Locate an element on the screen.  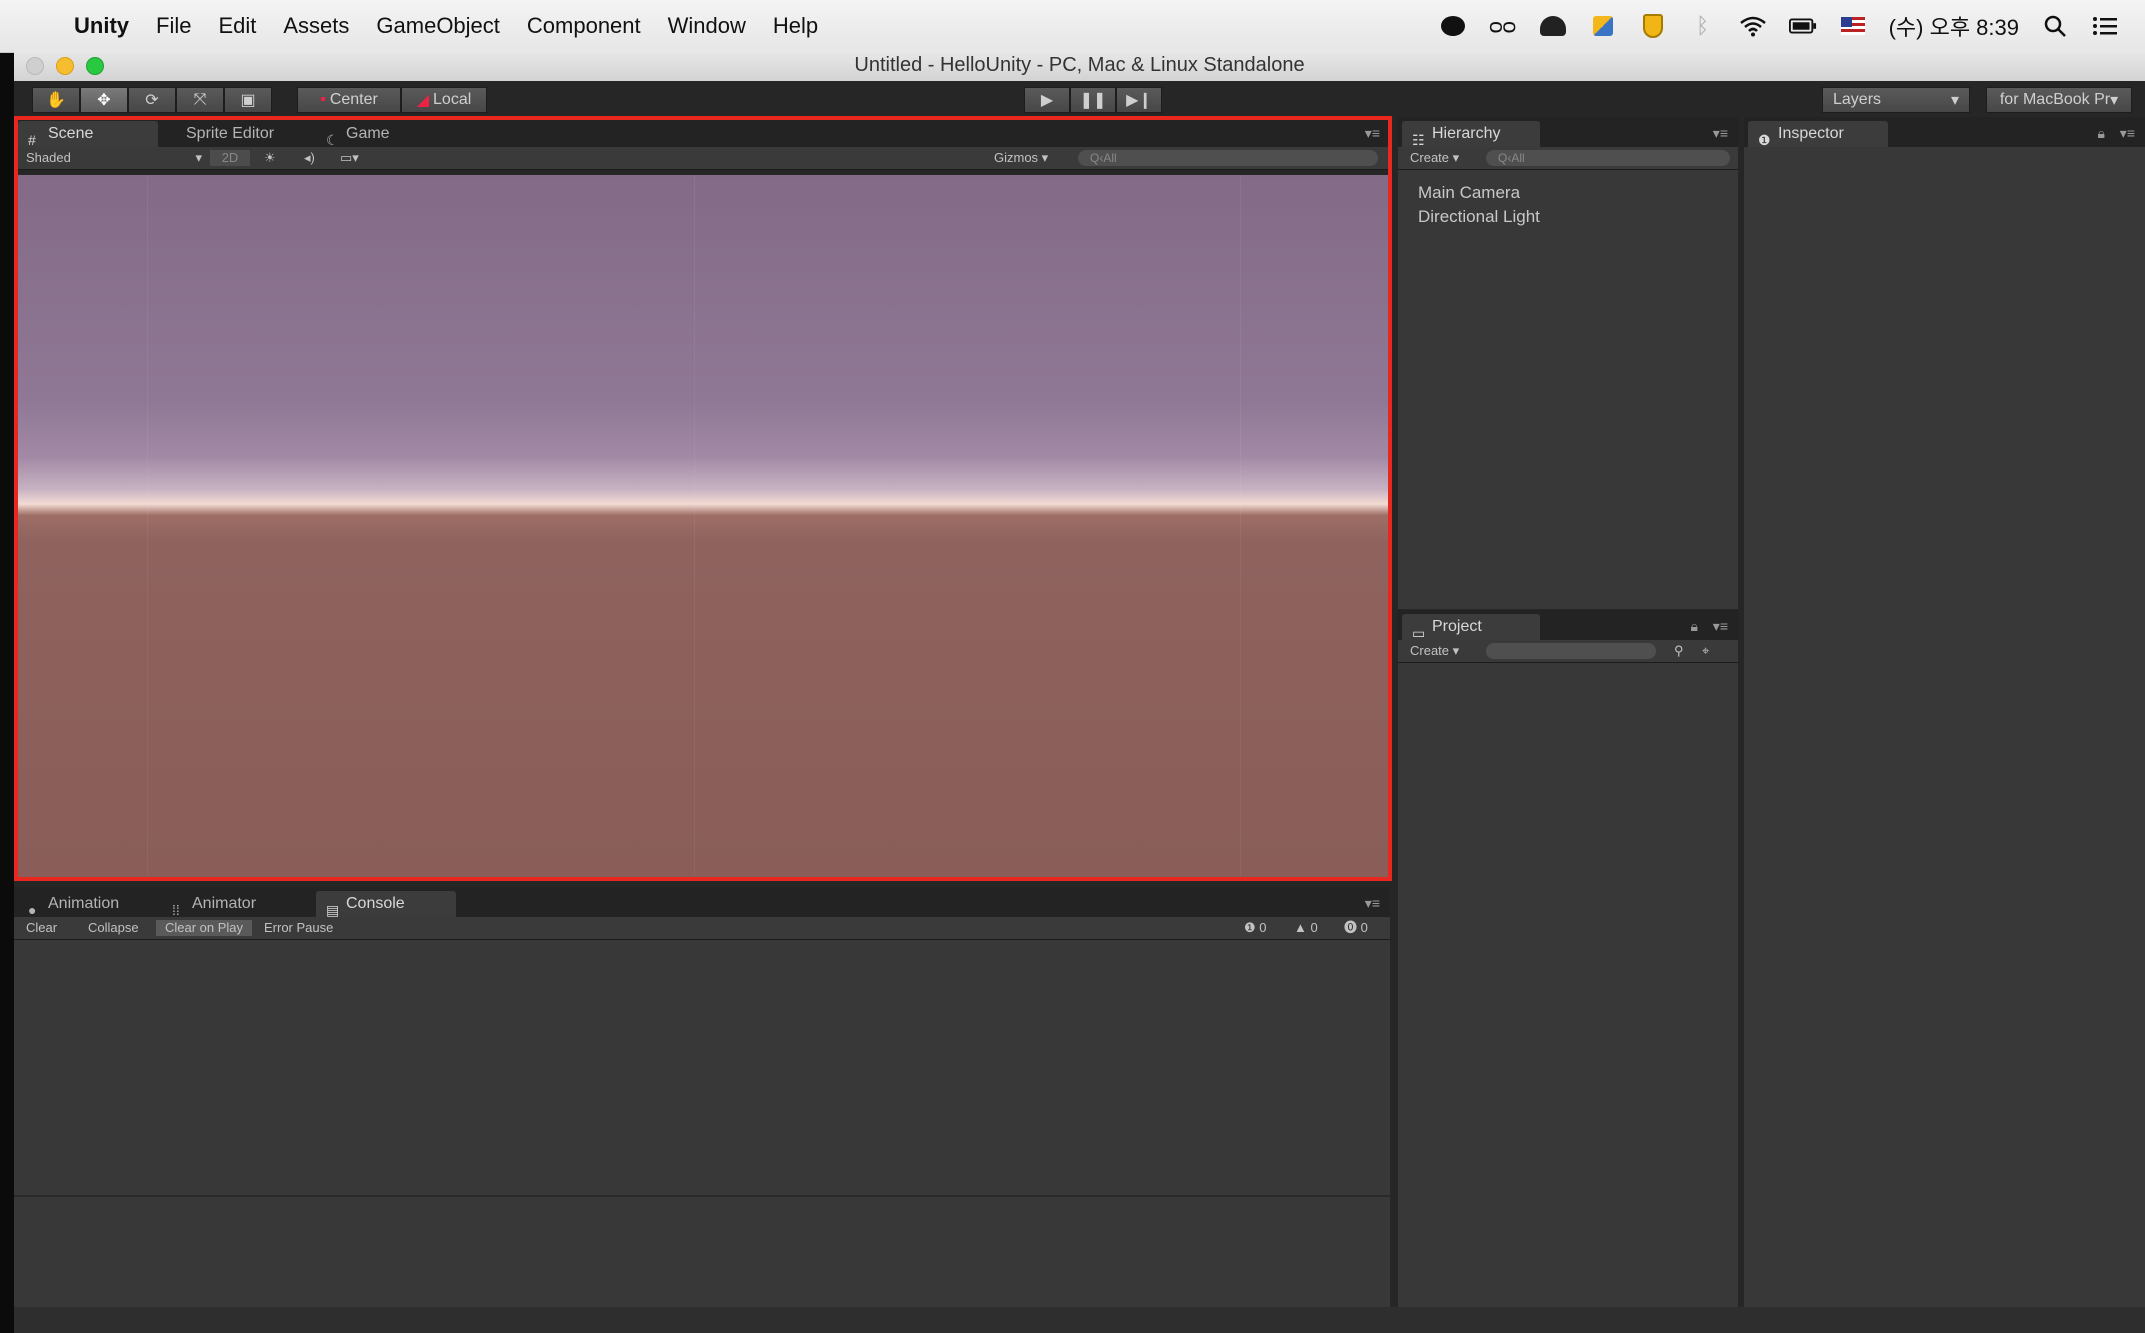
tab-inspector: ❶ Inspector is located at coordinates (1818, 134).